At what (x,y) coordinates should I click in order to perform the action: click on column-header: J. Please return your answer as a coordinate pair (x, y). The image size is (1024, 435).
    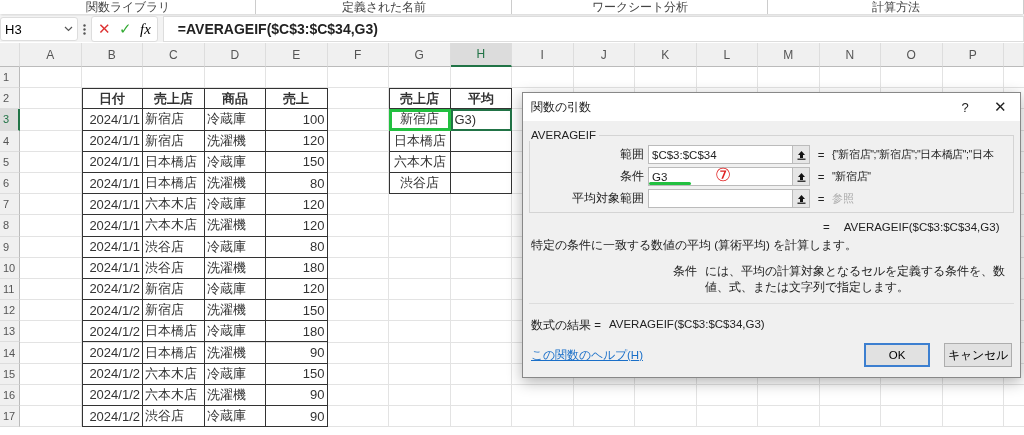
    Looking at the image, I should click on (604, 55).